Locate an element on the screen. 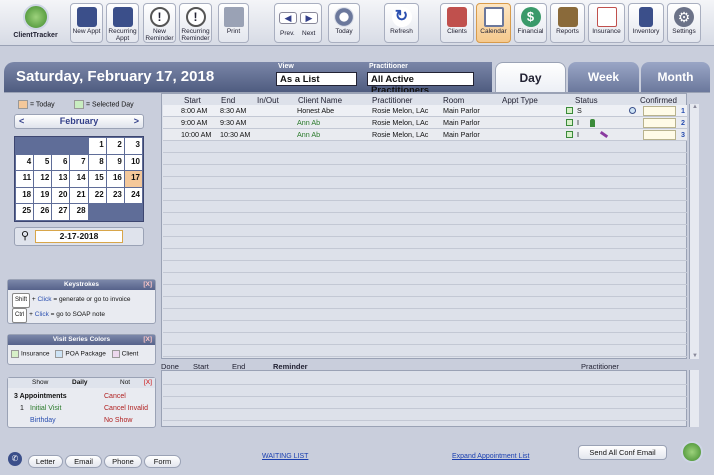 The width and height of the screenshot is (714, 475). calendar-icon is located at coordinates (493, 17).